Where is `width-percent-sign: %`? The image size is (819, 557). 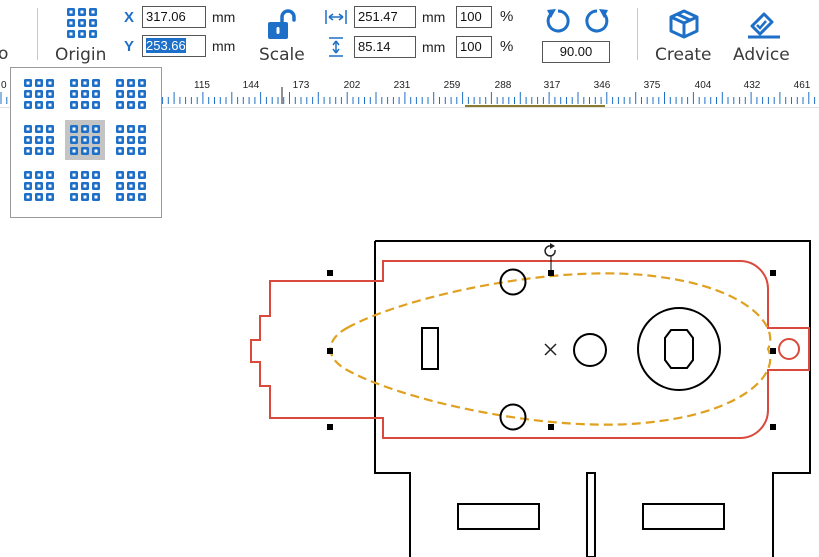 width-percent-sign: % is located at coordinates (507, 16).